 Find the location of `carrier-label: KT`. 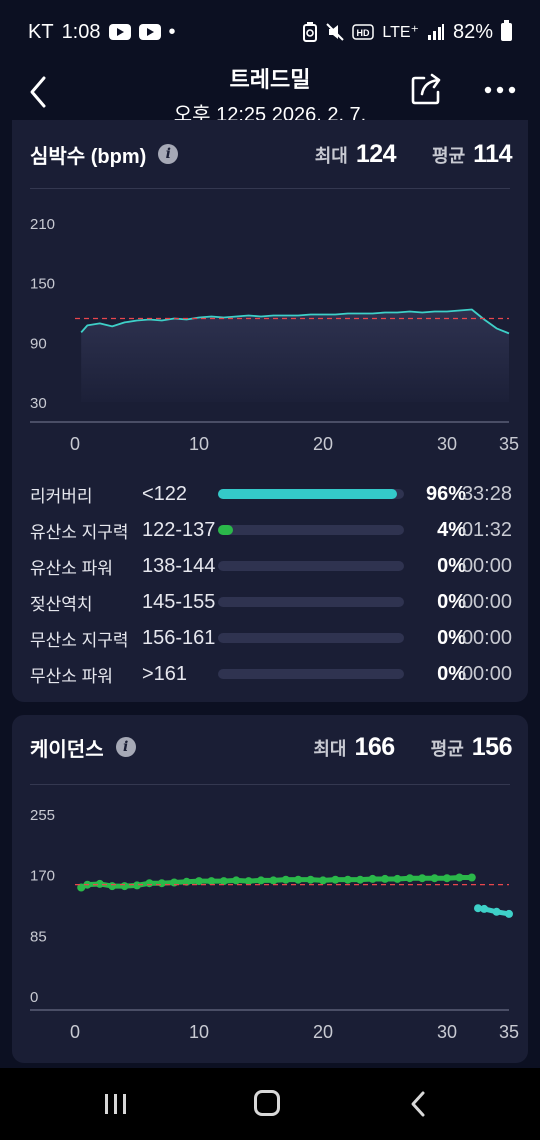

carrier-label: KT is located at coordinates (41, 31).